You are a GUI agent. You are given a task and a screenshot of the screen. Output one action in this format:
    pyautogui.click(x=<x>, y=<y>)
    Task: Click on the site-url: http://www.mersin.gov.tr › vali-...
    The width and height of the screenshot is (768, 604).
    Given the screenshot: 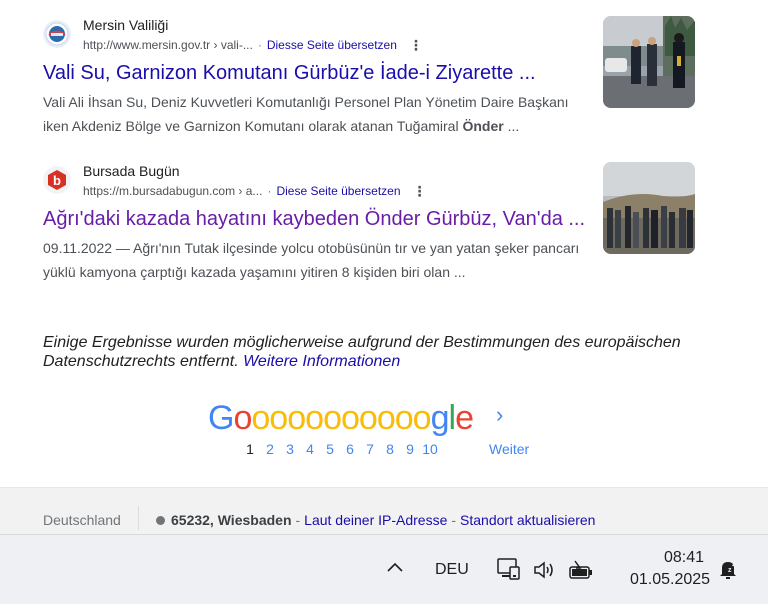 What is the action you would take?
    pyautogui.click(x=168, y=45)
    